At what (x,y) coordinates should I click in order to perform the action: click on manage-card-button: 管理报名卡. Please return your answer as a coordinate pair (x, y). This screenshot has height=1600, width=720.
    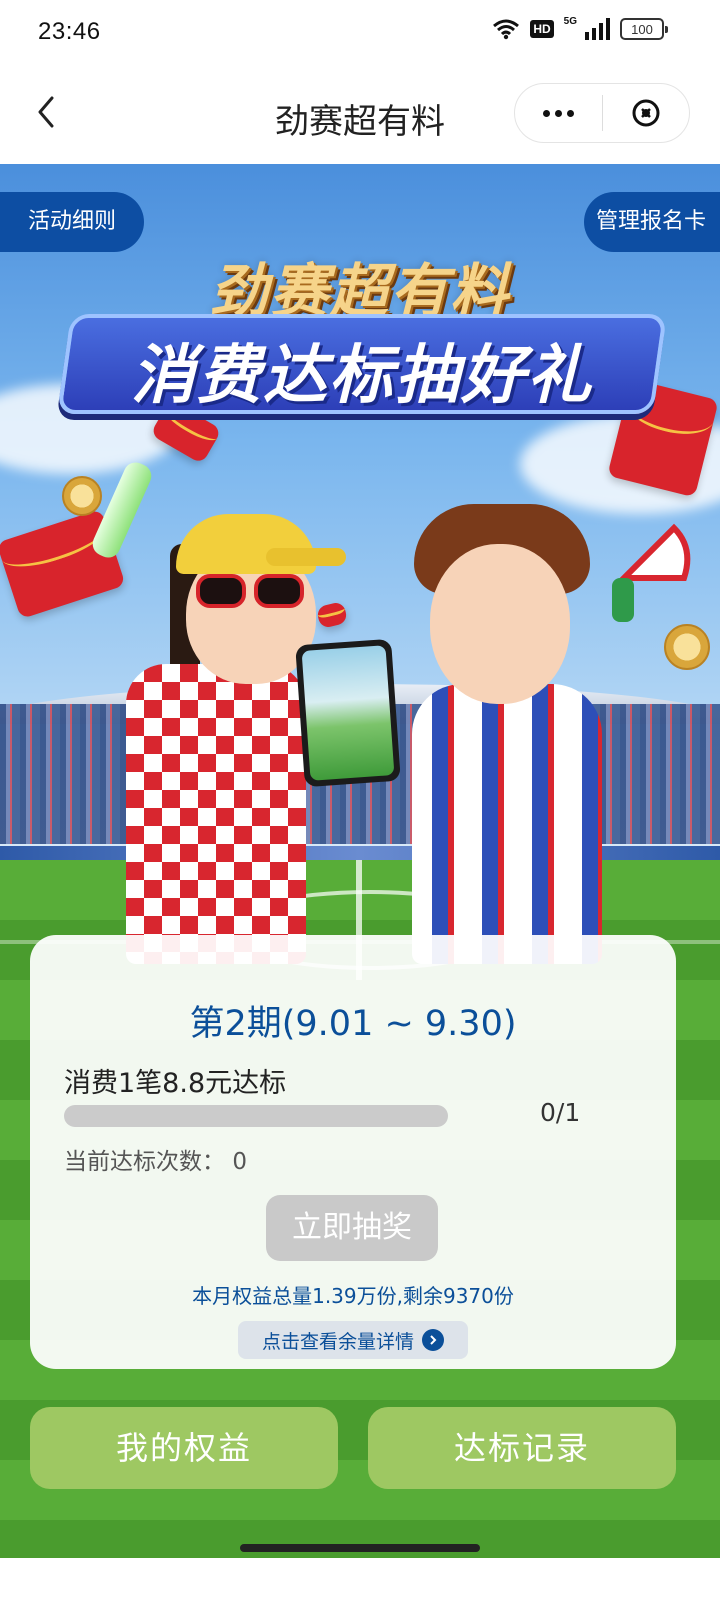
    Looking at the image, I should click on (651, 222).